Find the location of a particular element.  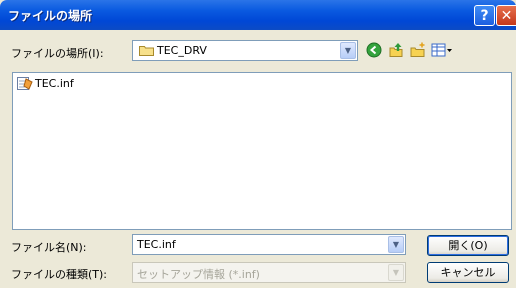

lookin-label: ファイルの場所(I): is located at coordinates (57, 53).